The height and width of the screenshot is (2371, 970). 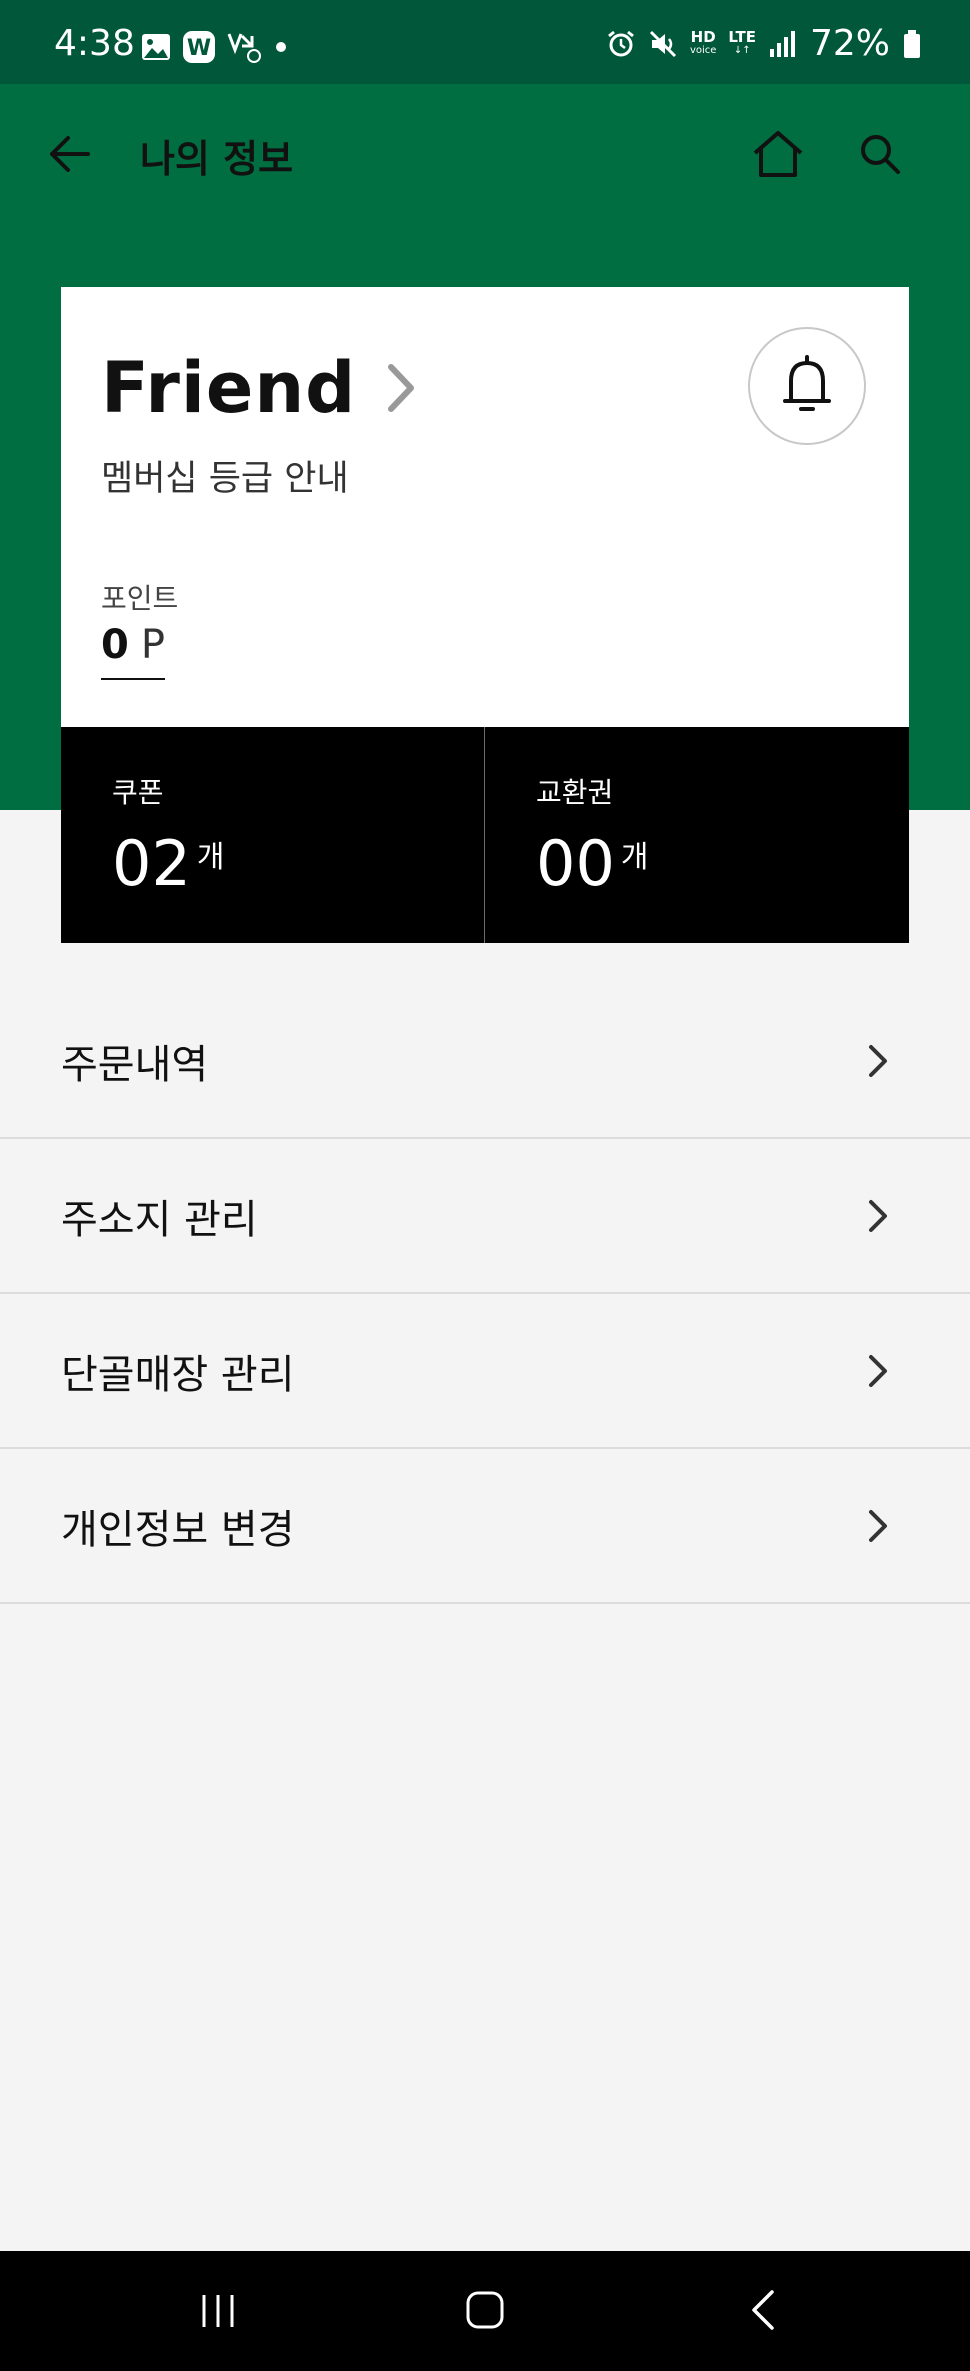 What do you see at coordinates (273, 835) in the screenshot?
I see `coupon-stat: 쿠폰 02 개` at bounding box center [273, 835].